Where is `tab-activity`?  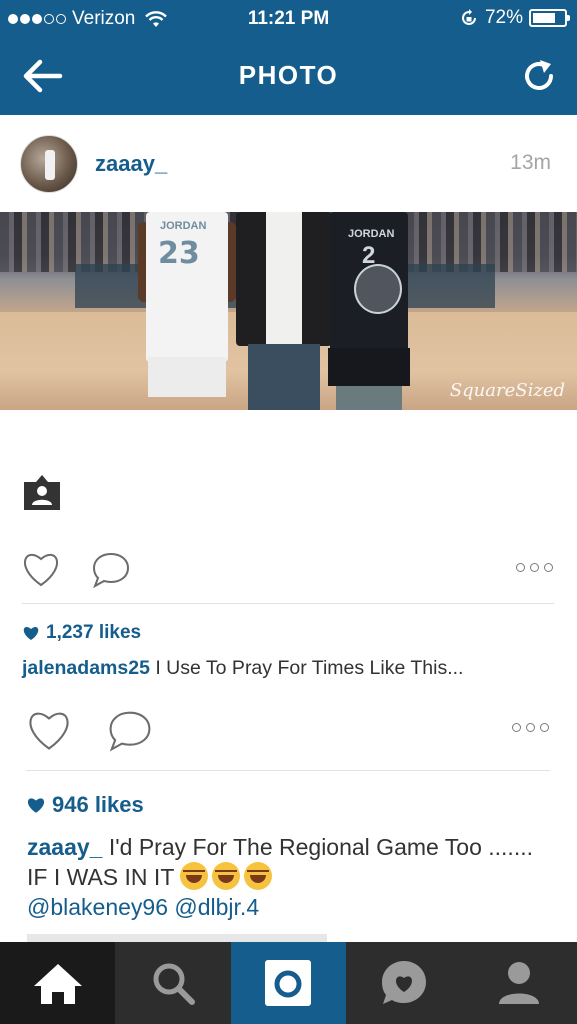
tab-activity is located at coordinates (403, 983).